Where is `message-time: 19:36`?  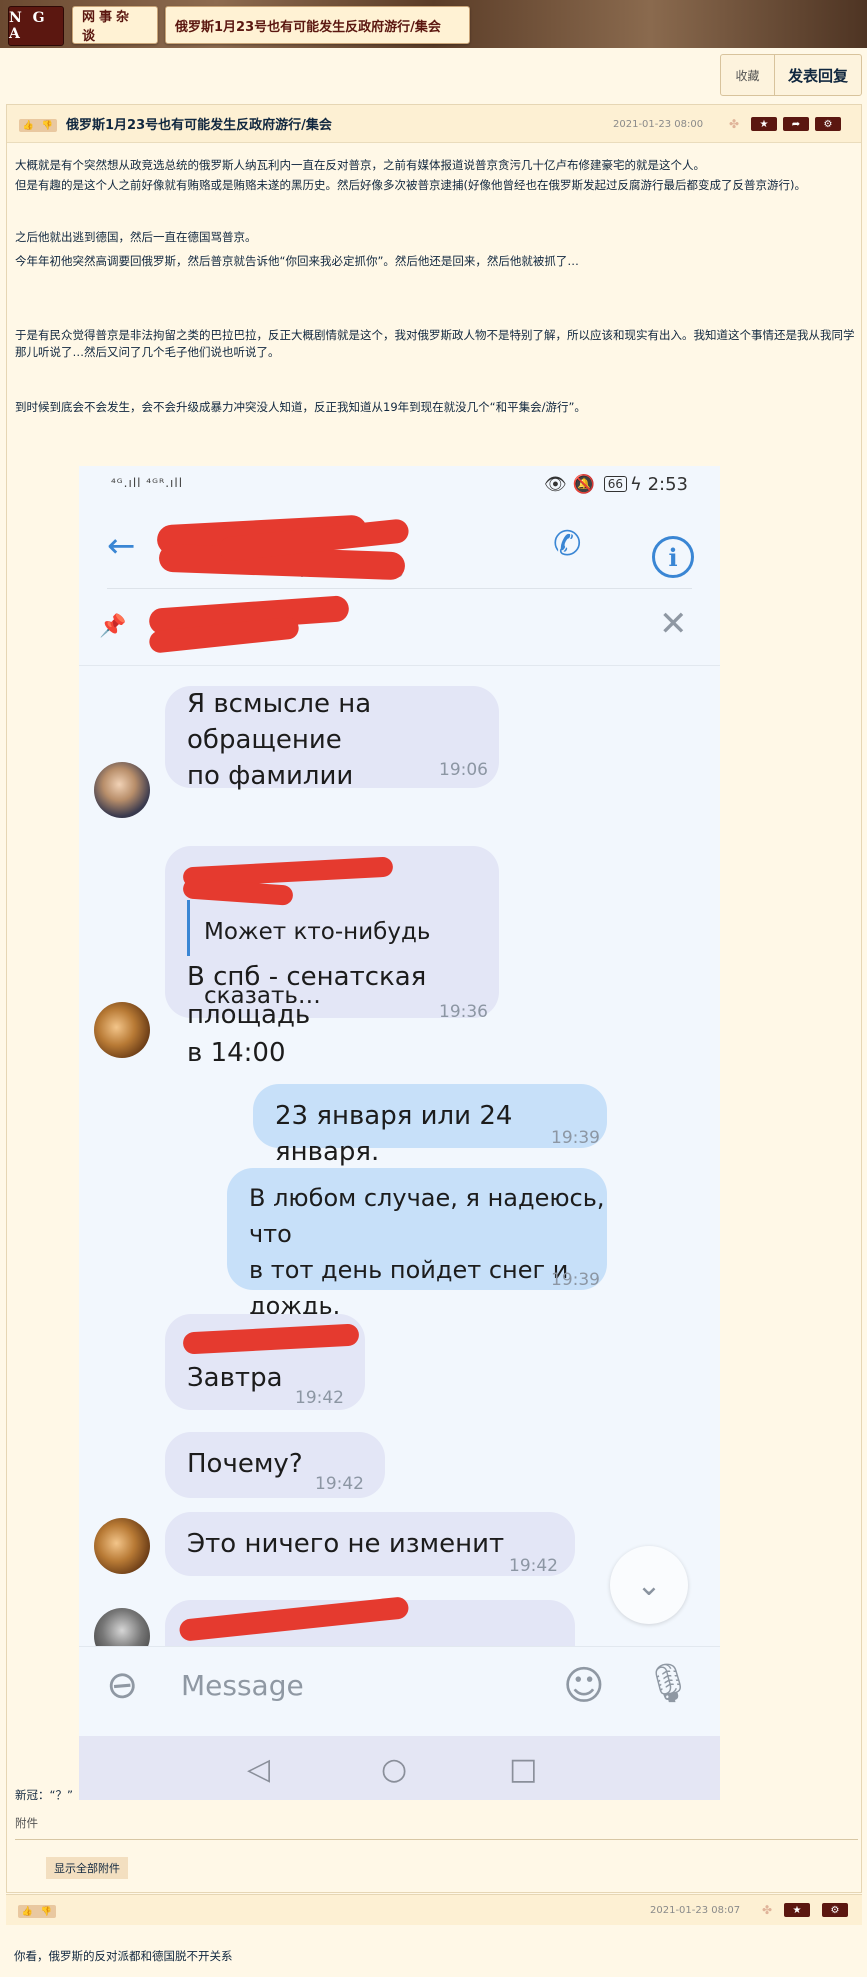
message-time: 19:36 is located at coordinates (463, 1012).